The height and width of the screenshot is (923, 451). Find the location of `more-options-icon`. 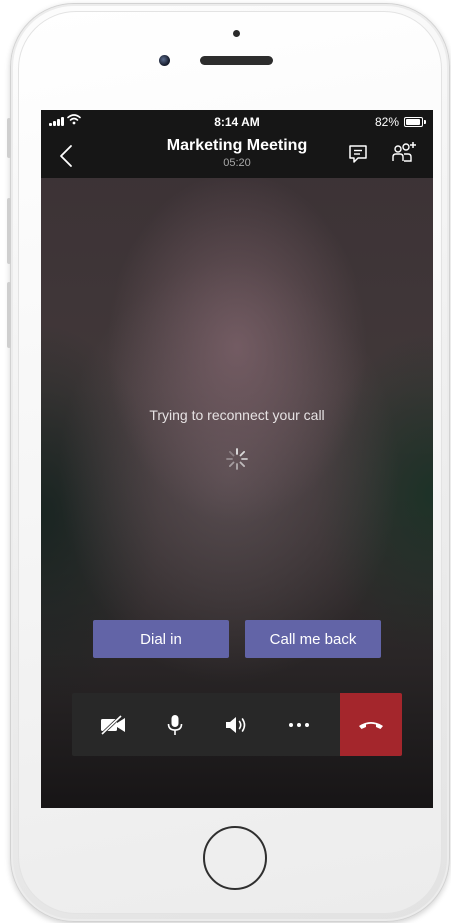

more-options-icon is located at coordinates (299, 724).